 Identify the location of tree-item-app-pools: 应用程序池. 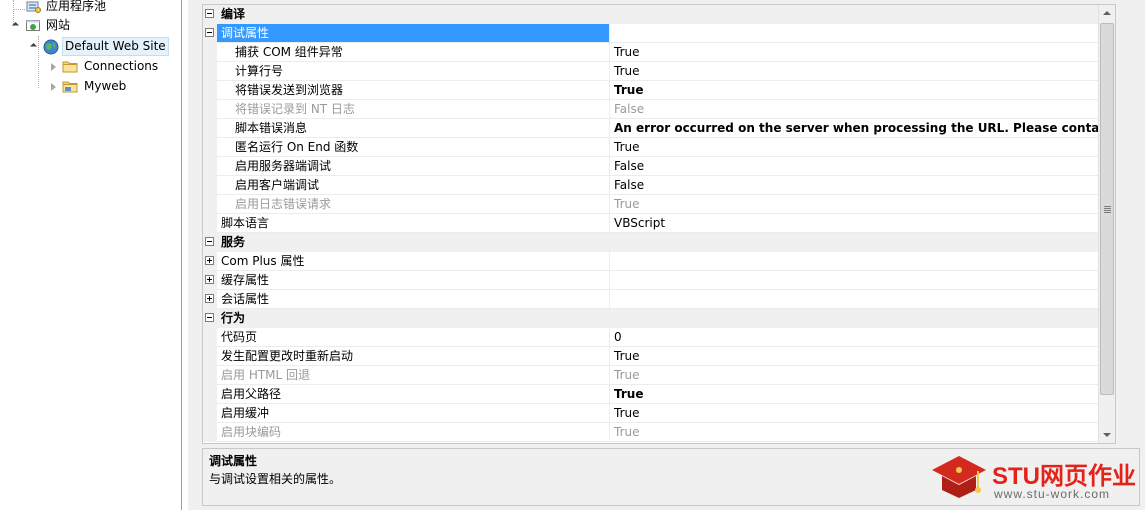
(90, 8).